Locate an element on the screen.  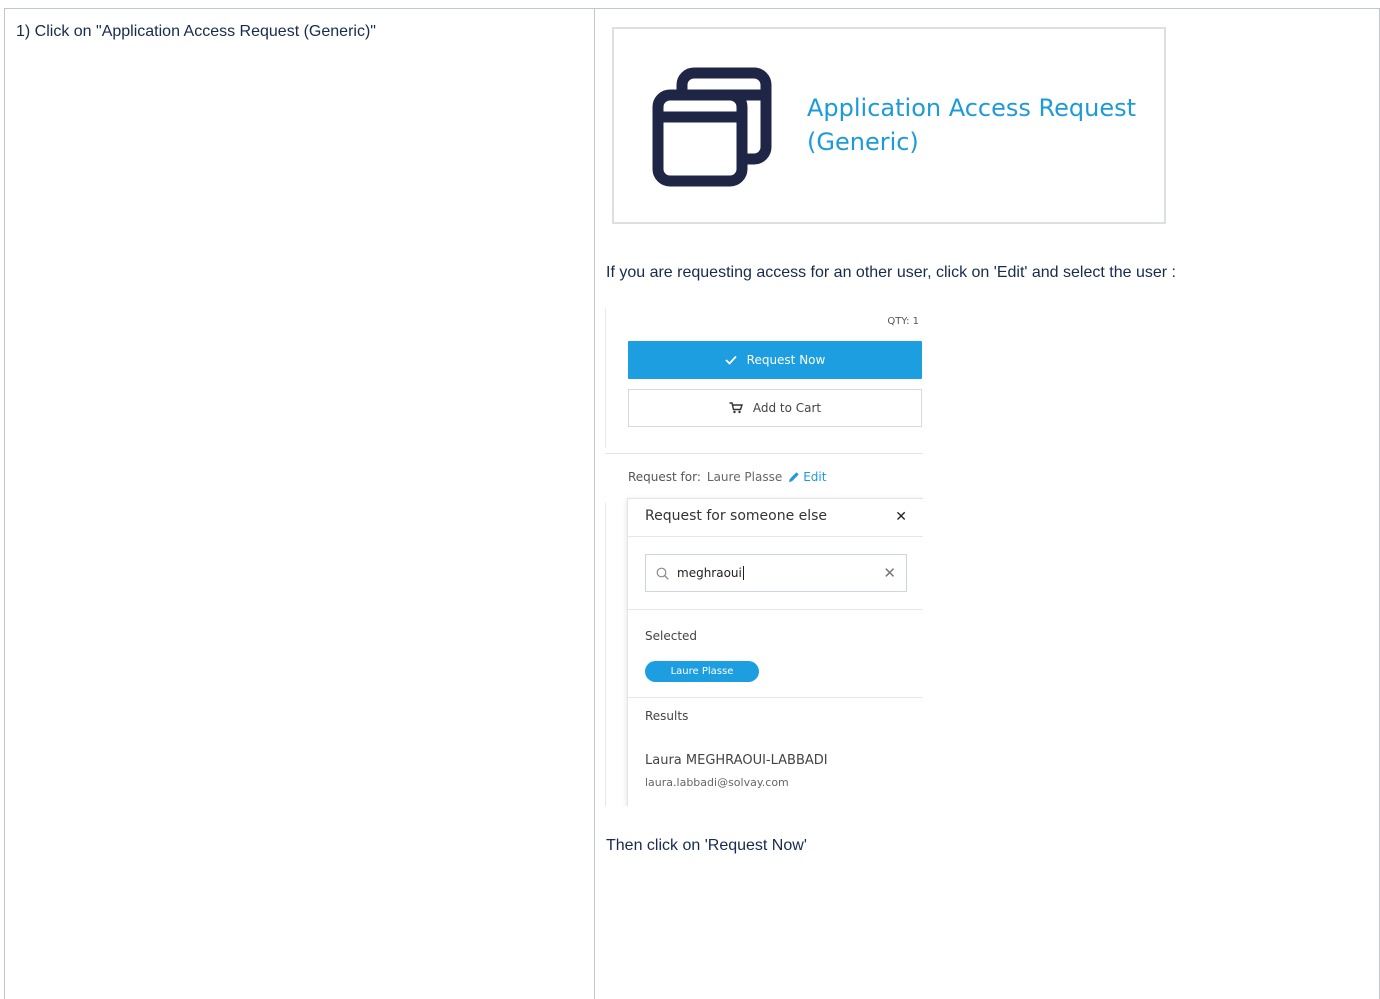
request-now-label: Request Now is located at coordinates (786, 360).